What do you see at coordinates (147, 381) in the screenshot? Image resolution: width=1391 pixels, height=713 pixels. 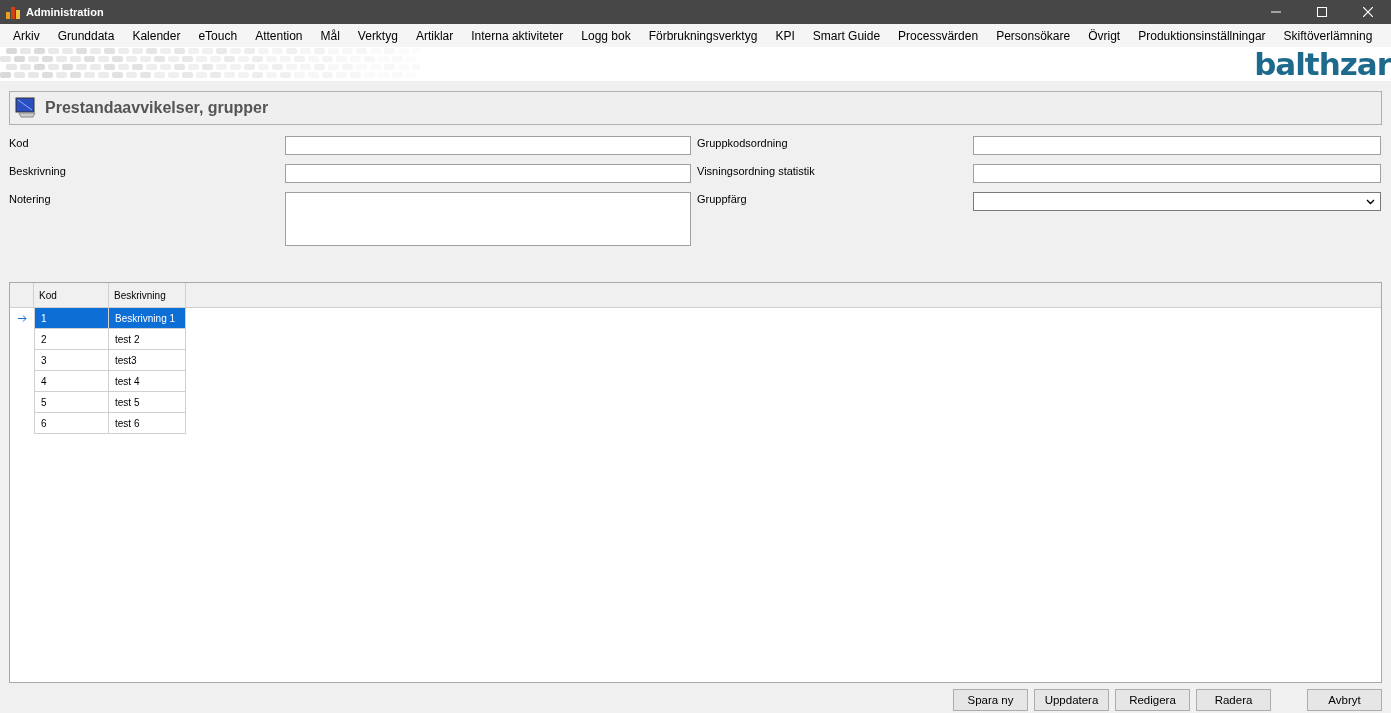 I see `table-cell: test 4` at bounding box center [147, 381].